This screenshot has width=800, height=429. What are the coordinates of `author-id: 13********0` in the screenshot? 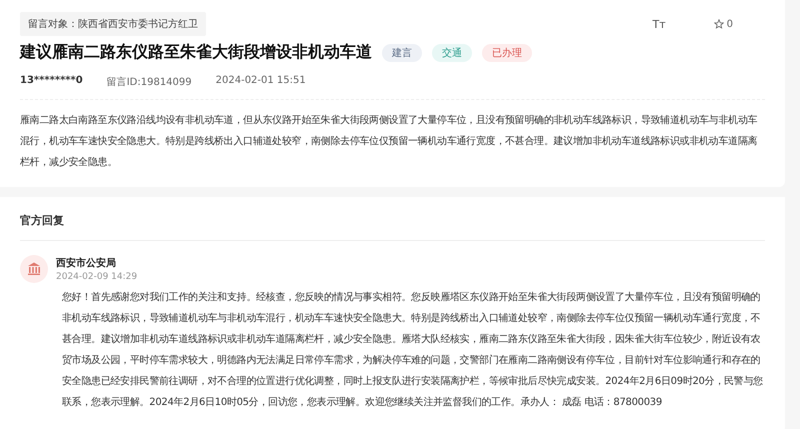 It's located at (51, 81).